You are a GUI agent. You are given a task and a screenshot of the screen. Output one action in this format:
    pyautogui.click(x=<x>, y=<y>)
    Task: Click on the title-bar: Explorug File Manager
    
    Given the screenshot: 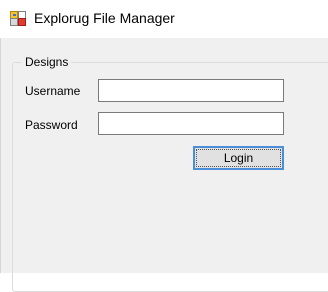 What is the action you would take?
    pyautogui.click(x=164, y=19)
    